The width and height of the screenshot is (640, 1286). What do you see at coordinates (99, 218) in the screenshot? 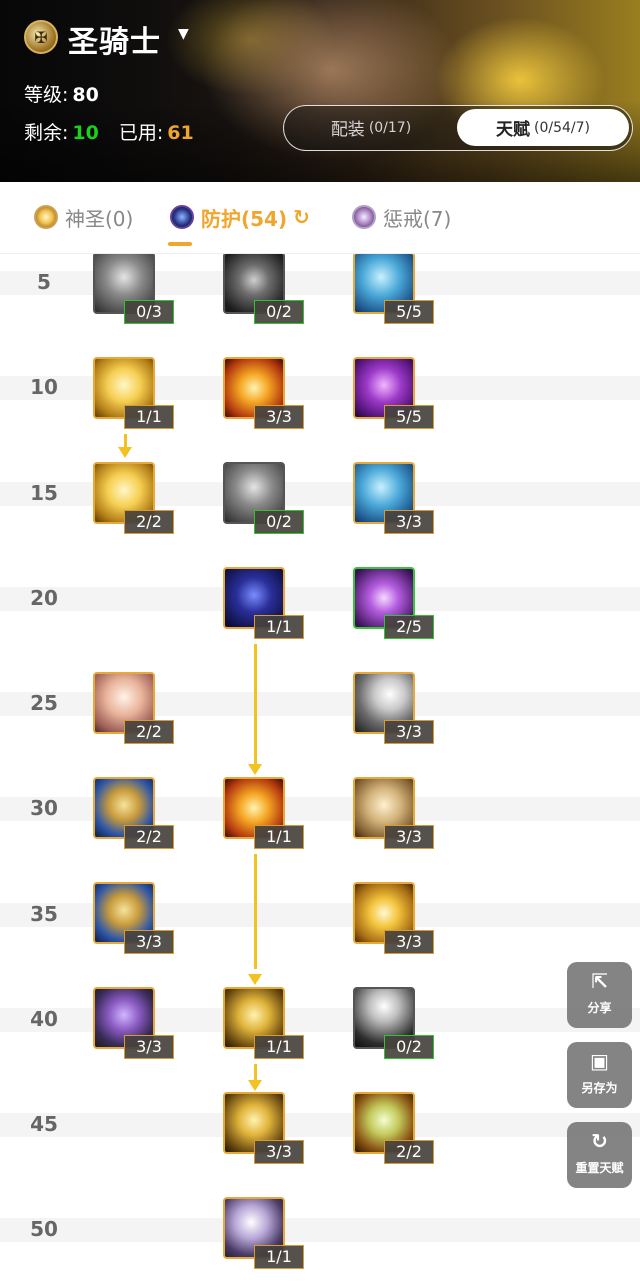
I see `tab-holy-label: 神圣(0)` at bounding box center [99, 218].